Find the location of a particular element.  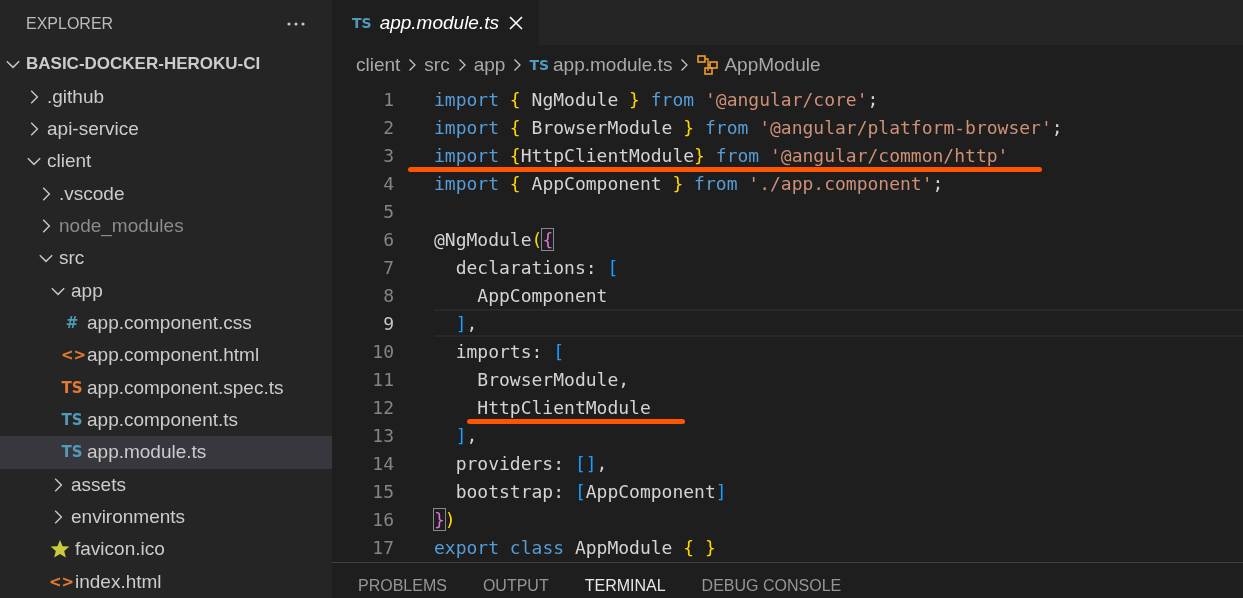

file-item: <>app.component.html is located at coordinates (166, 355).